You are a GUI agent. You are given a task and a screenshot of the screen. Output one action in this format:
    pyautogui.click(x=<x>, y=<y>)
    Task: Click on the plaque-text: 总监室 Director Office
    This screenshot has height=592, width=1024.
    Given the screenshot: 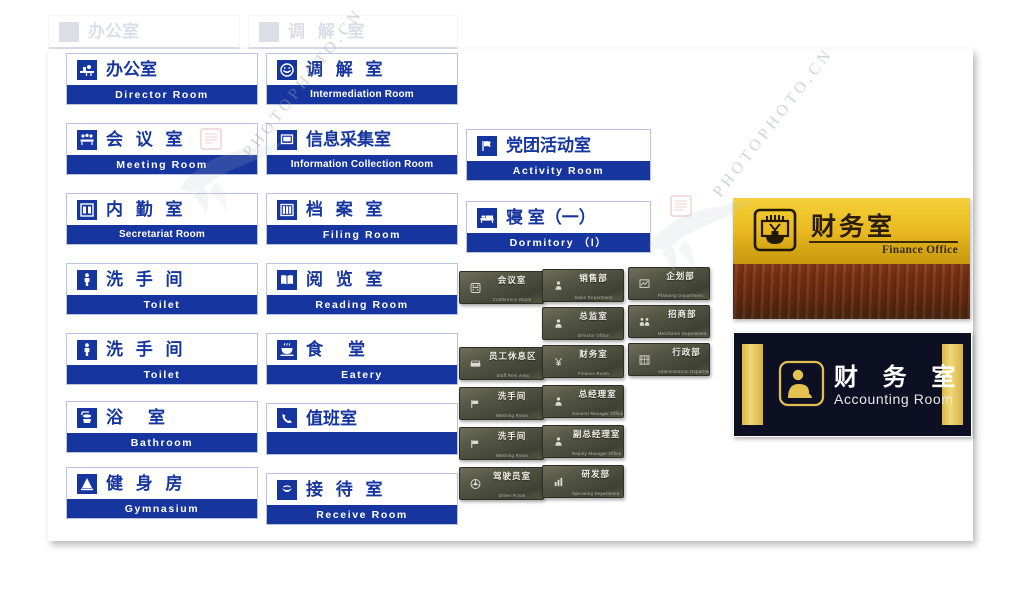 What is the action you would take?
    pyautogui.click(x=597, y=323)
    